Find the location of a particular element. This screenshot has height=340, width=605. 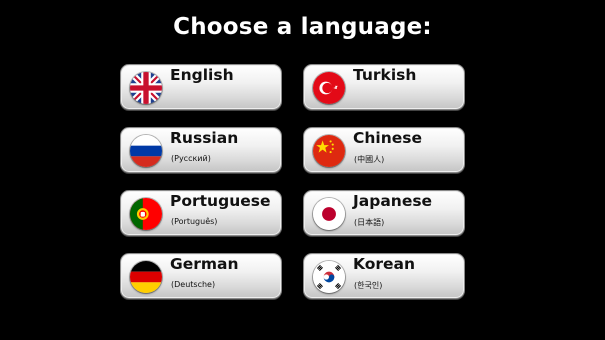

korea-flag-icon is located at coordinates (329, 277).